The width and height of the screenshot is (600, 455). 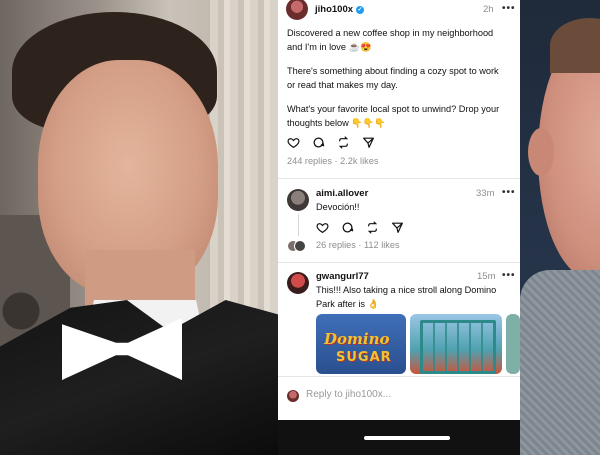 What do you see at coordinates (358, 245) in the screenshot?
I see `reply-stats: 26 replies · 112 likes` at bounding box center [358, 245].